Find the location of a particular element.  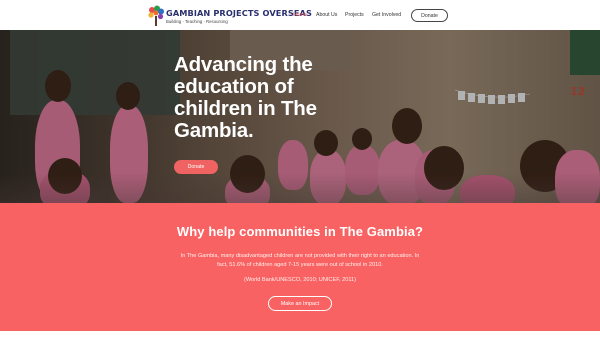

header-donate-button: Donate is located at coordinates (429, 15).